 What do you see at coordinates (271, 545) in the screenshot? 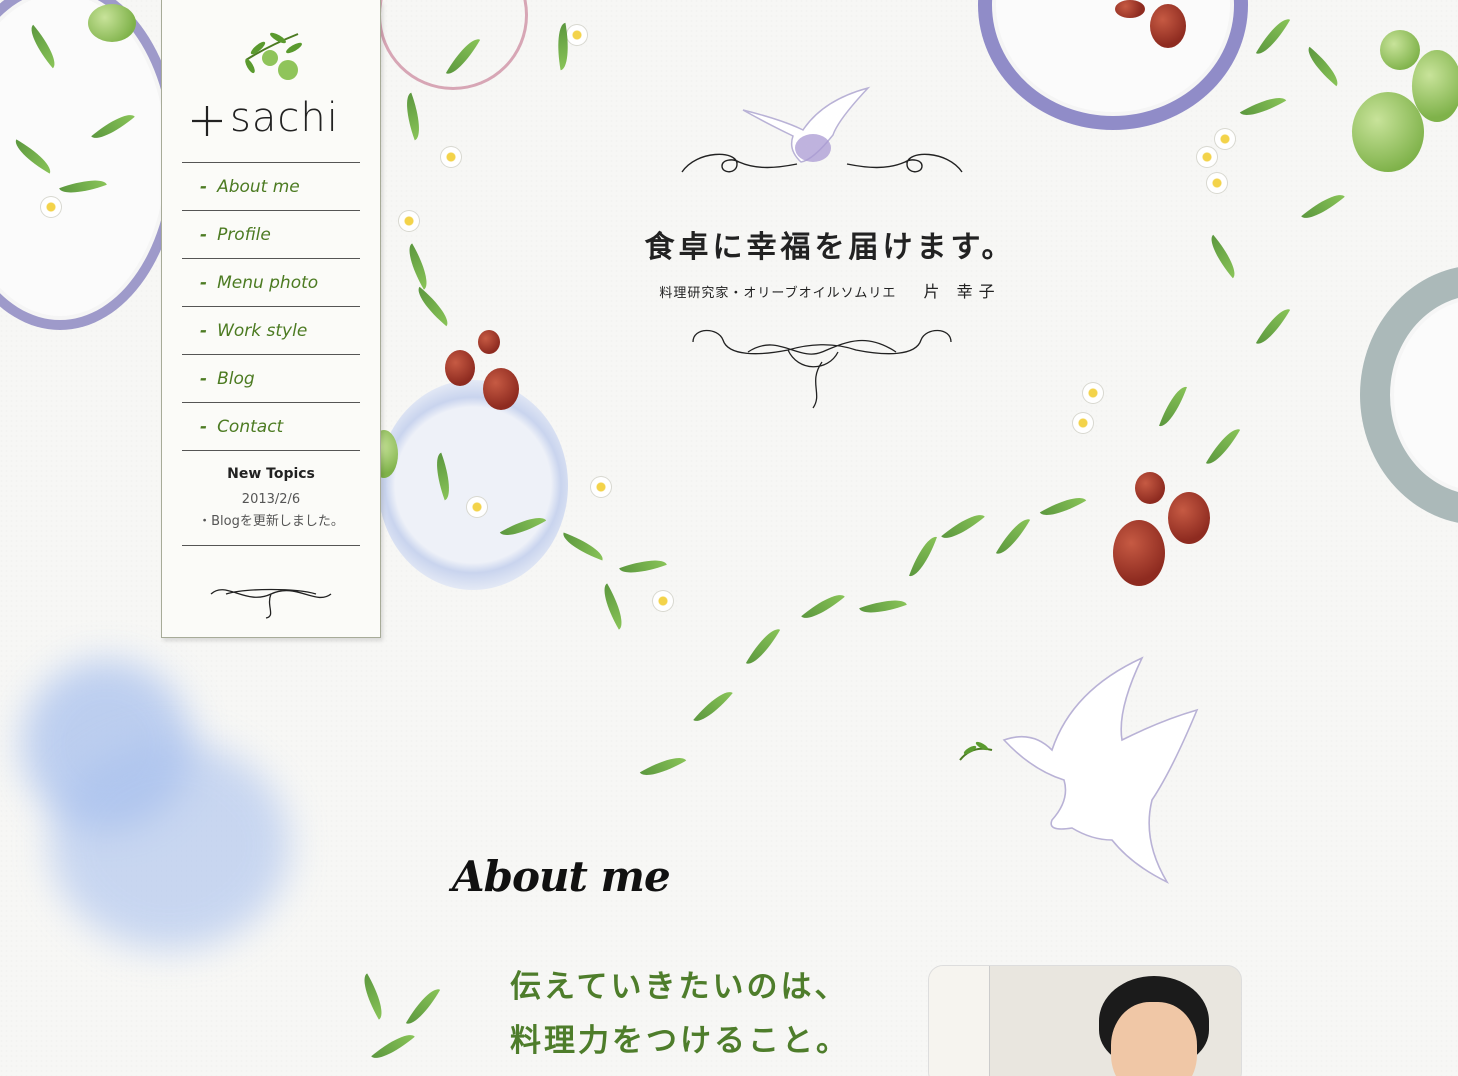
I see `divider` at bounding box center [271, 545].